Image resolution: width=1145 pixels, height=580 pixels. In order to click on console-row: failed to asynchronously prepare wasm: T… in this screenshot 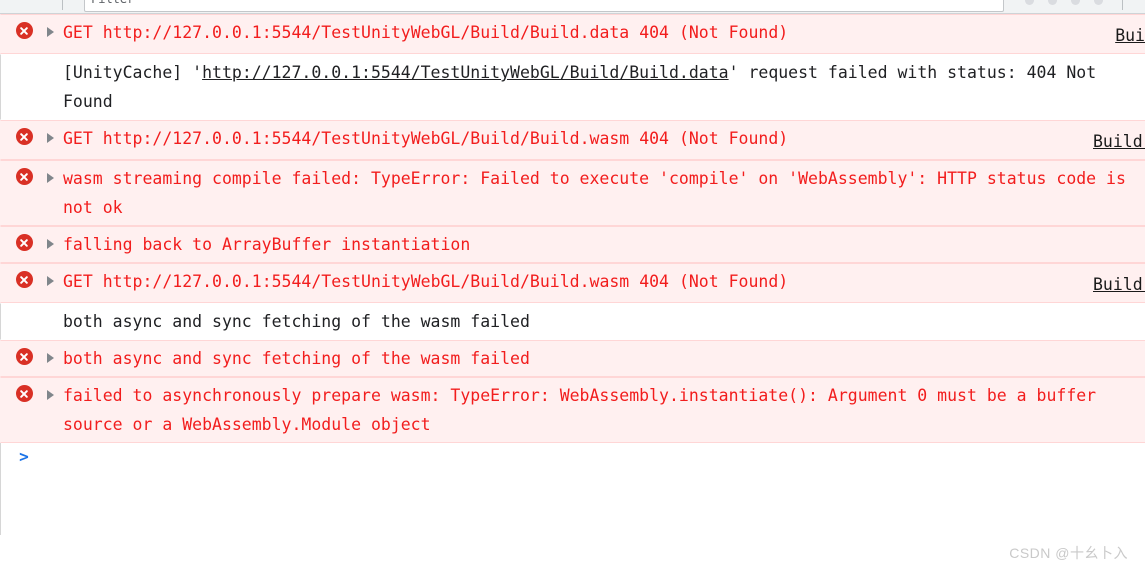, I will do `click(572, 410)`.